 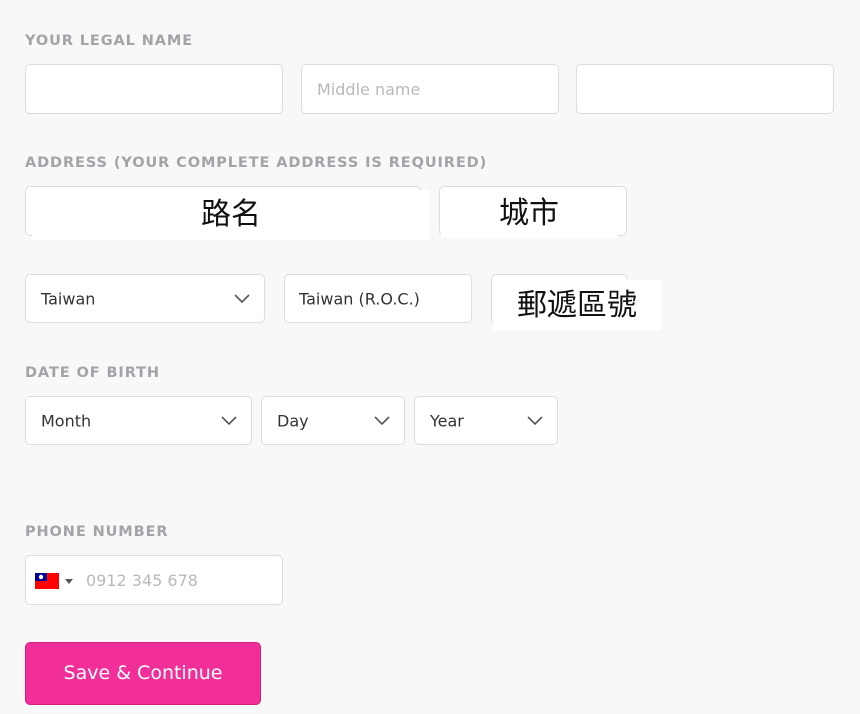 I want to click on phone-field, so click(x=154, y=580).